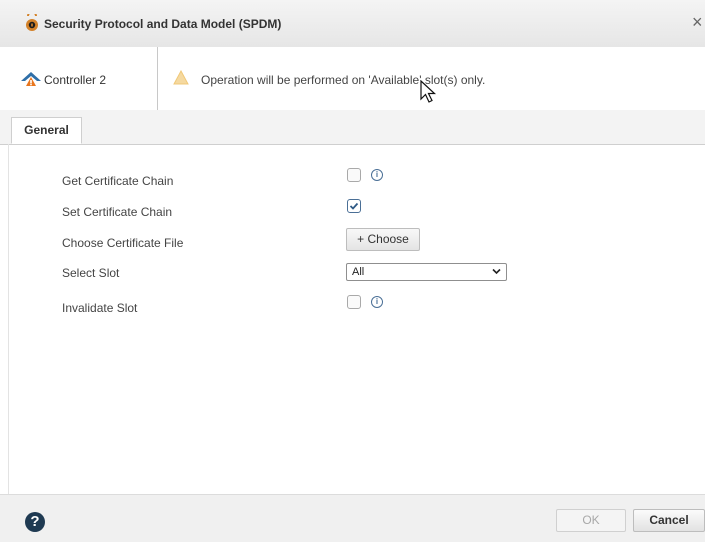  What do you see at coordinates (354, 302) in the screenshot?
I see `invalidate-slot-checkbox` at bounding box center [354, 302].